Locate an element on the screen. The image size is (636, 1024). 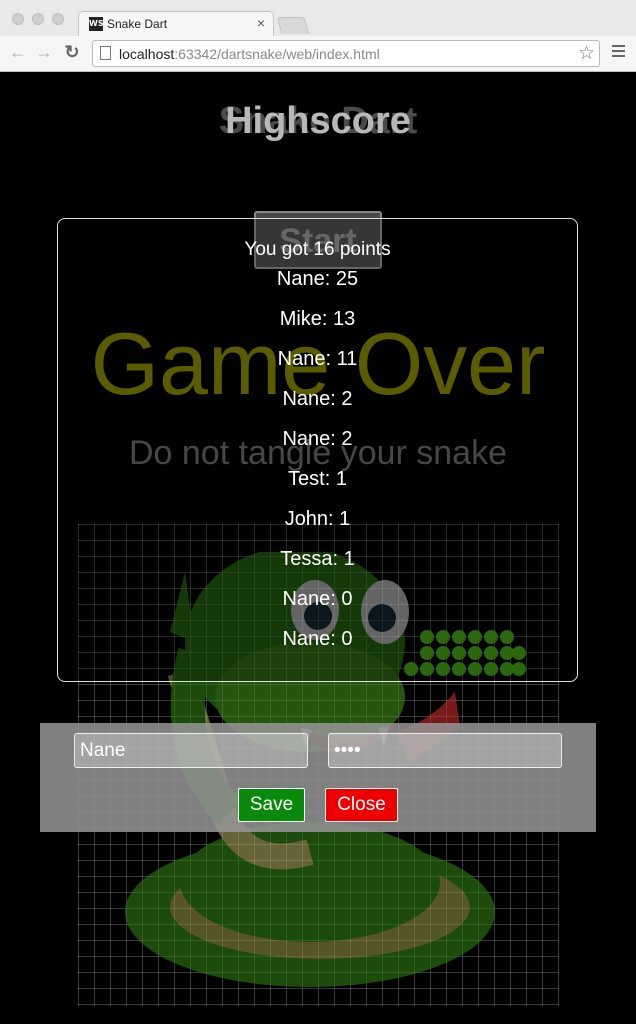
bookmark-star-icon: ☆ is located at coordinates (586, 53).